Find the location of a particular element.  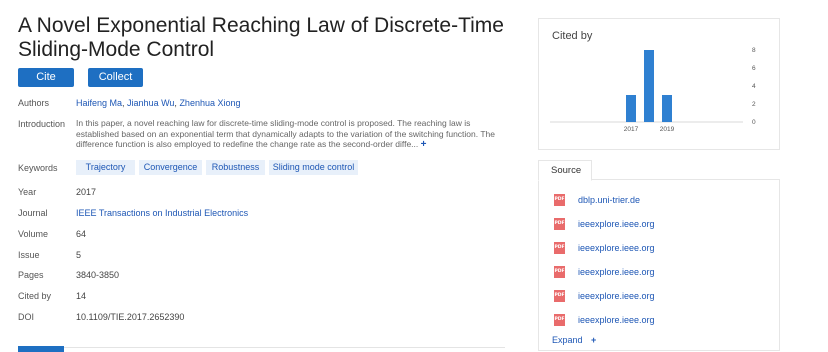

y-tick-label: 2 is located at coordinates (754, 104).